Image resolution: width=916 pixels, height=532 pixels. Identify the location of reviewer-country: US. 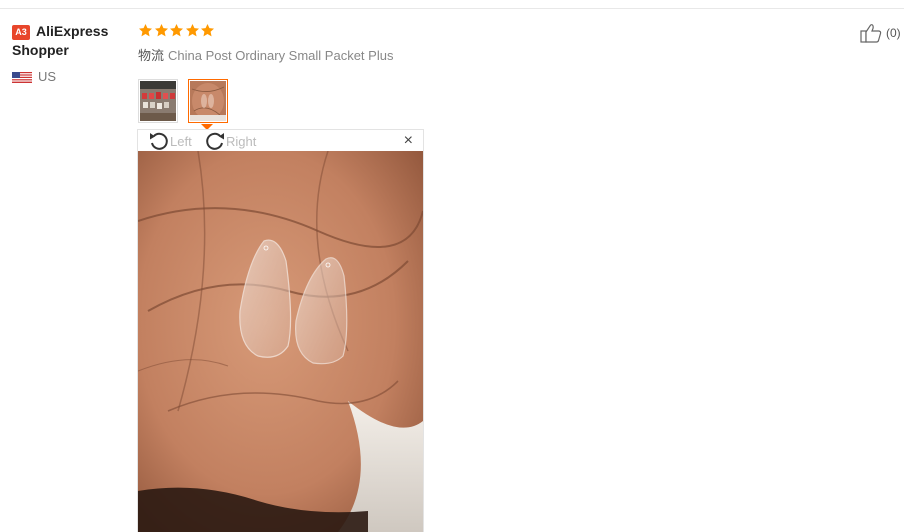
(71, 76).